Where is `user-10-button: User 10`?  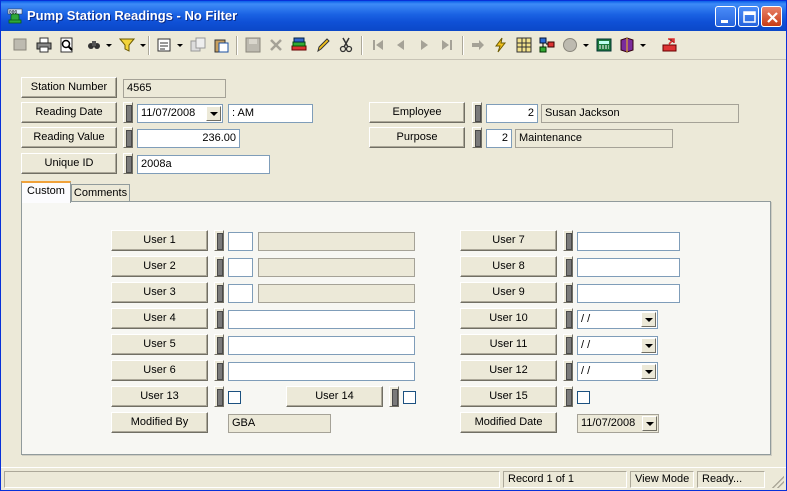 user-10-button: User 10 is located at coordinates (508, 318).